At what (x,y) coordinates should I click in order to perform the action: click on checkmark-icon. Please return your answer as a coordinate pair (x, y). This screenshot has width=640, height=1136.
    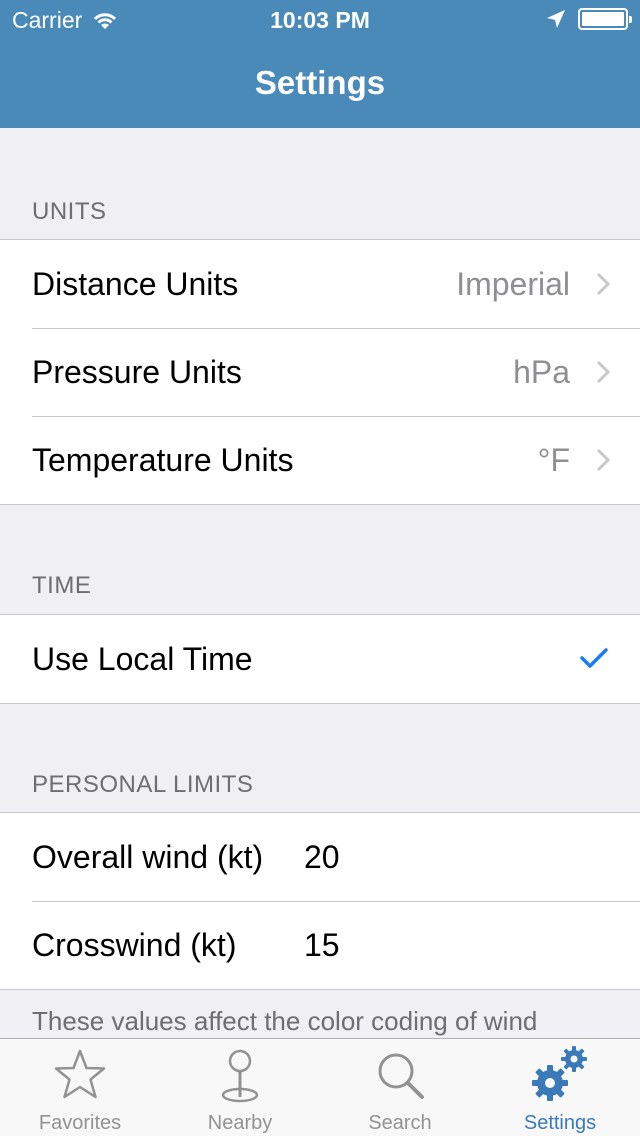
    Looking at the image, I should click on (594, 658).